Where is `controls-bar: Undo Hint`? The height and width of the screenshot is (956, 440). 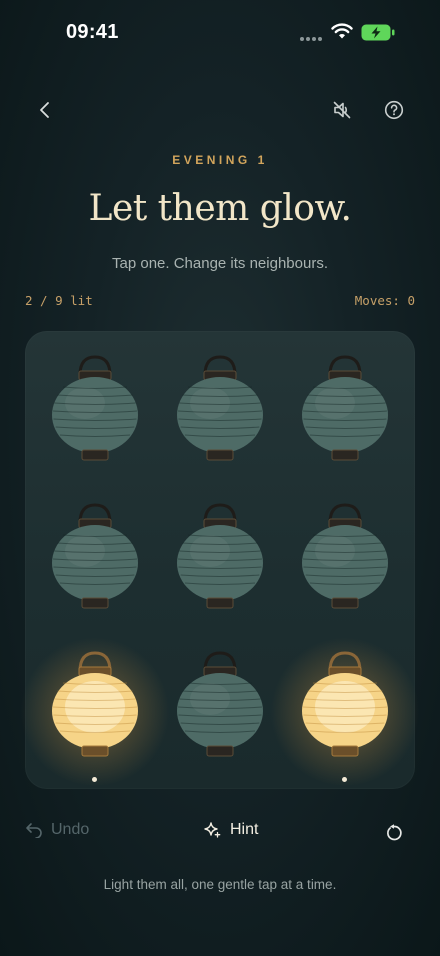 controls-bar: Undo Hint is located at coordinates (220, 835).